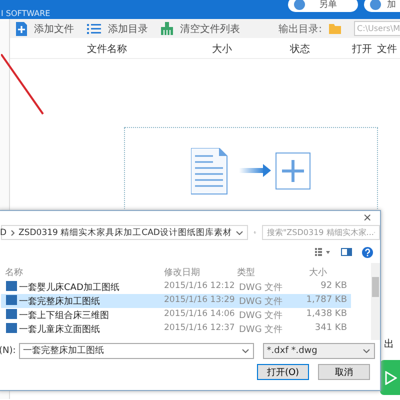 The image size is (400, 400). I want to click on chevron-right-icon, so click(12, 233).